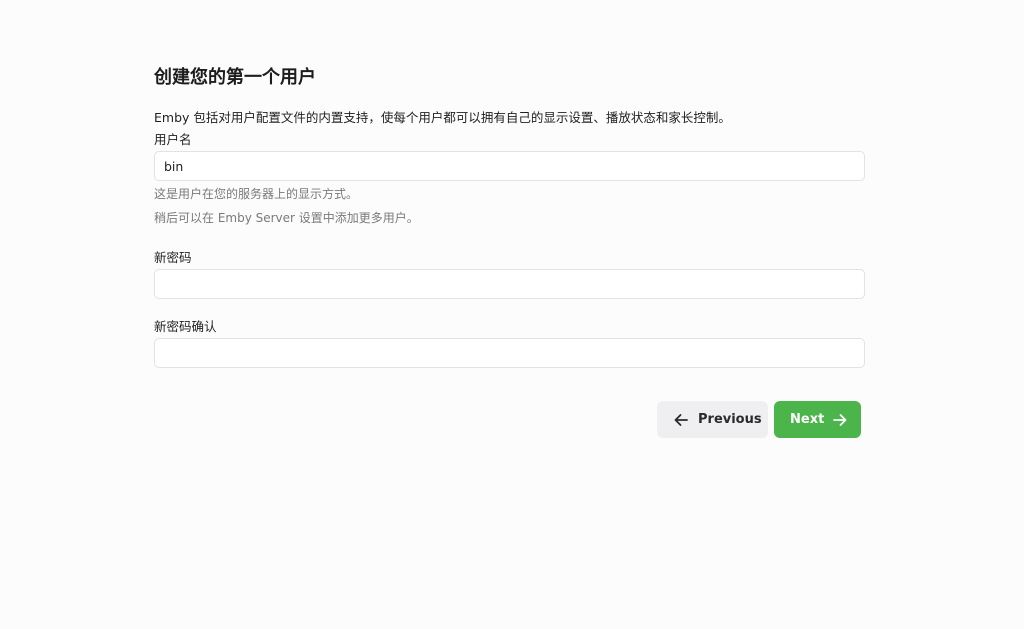 Image resolution: width=1024 pixels, height=629 pixels. Describe the element at coordinates (807, 419) in the screenshot. I see `next-button-label: Next` at that location.